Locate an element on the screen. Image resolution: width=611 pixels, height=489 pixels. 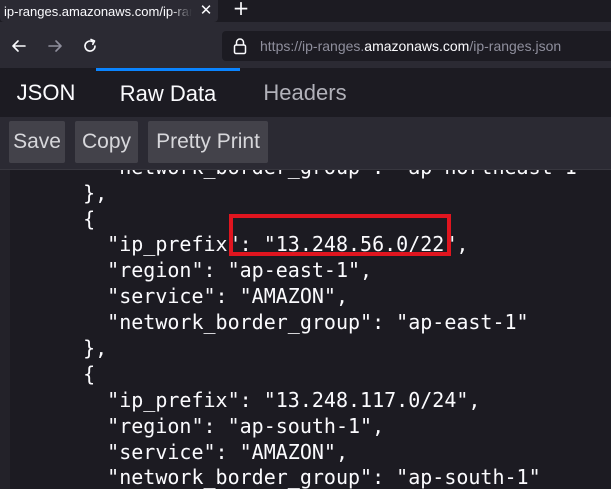
code-line: "region": "ap-east-1", is located at coordinates (216, 270).